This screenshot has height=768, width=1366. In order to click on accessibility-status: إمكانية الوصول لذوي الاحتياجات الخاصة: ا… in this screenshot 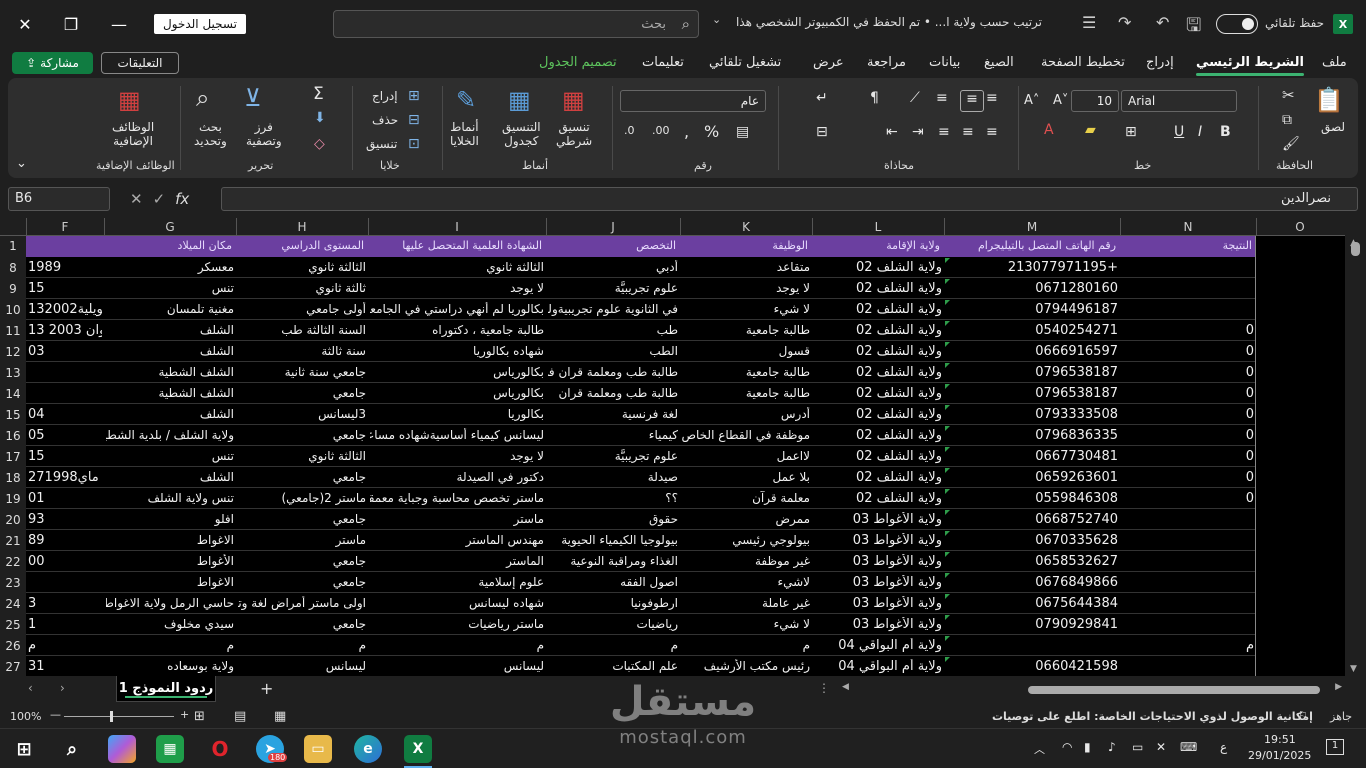, I will do `click(1152, 716)`.